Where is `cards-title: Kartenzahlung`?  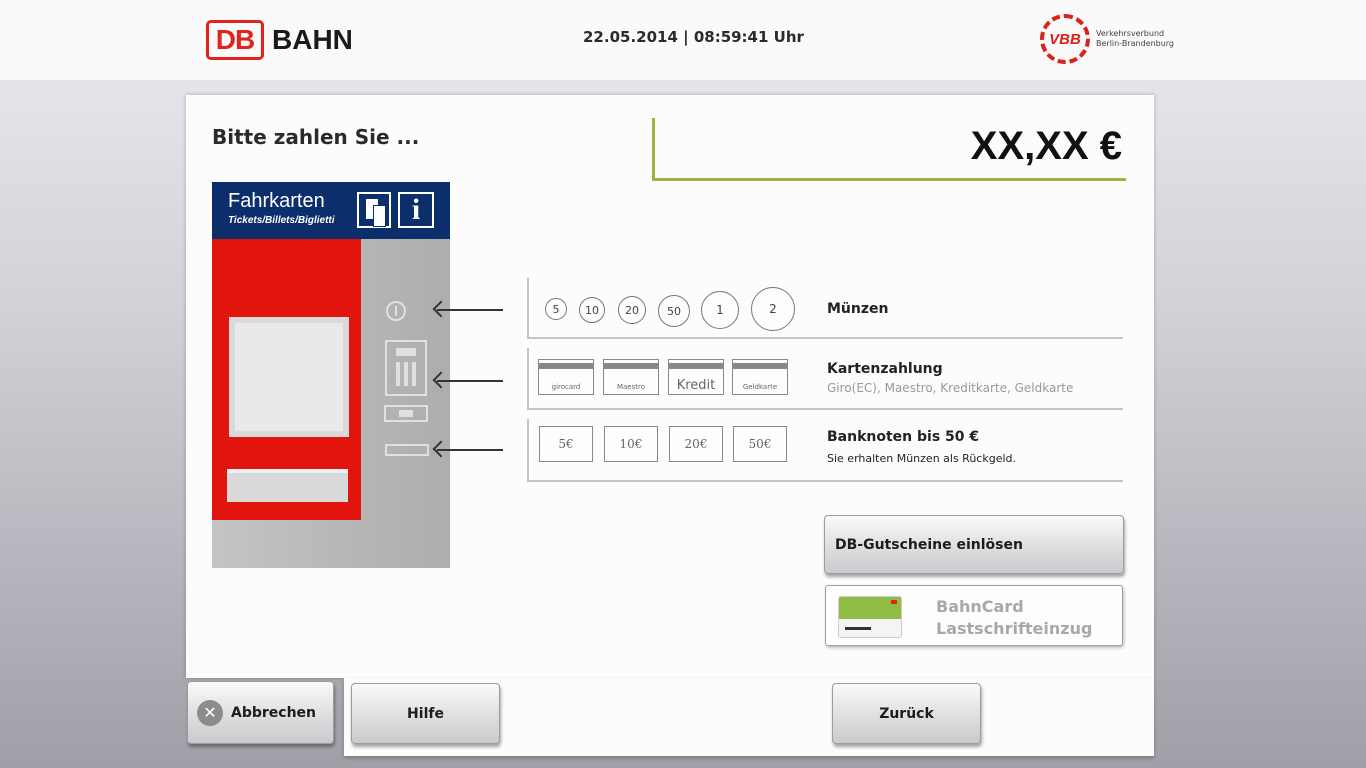 cards-title: Kartenzahlung is located at coordinates (885, 369).